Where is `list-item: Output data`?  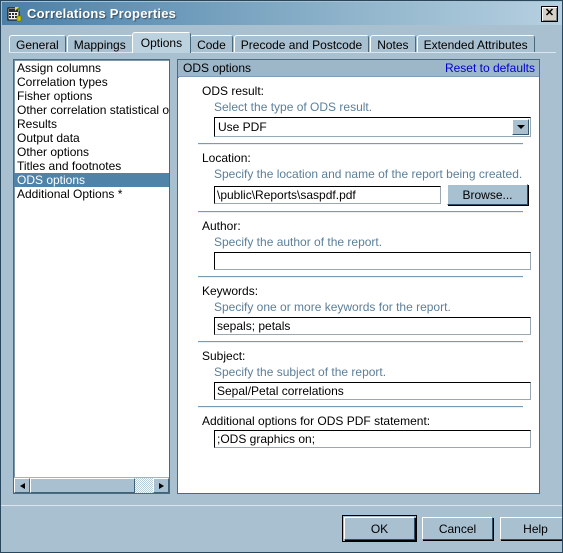
list-item: Output data is located at coordinates (91, 138).